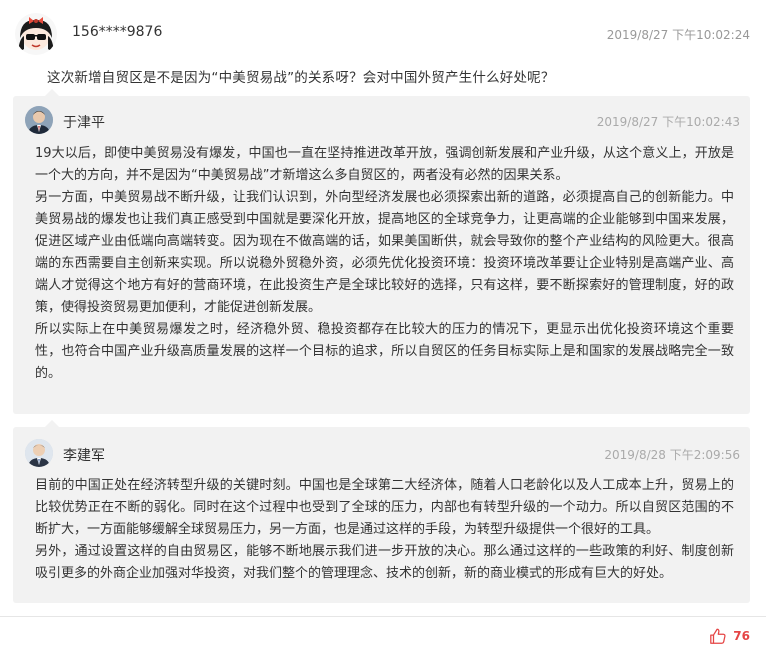 The width and height of the screenshot is (766, 658). What do you see at coordinates (84, 122) in the screenshot?
I see `answerer-name: 于津平` at bounding box center [84, 122].